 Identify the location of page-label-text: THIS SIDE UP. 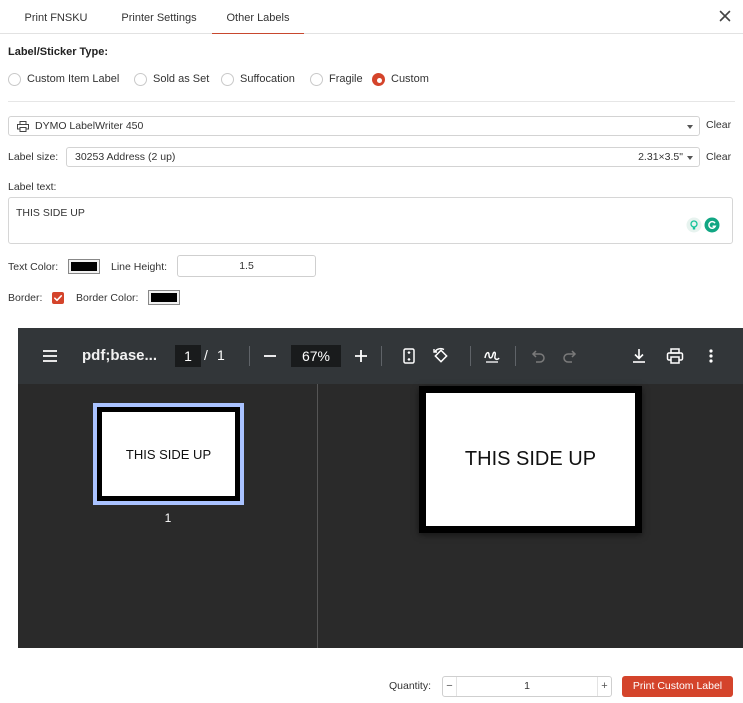
(530, 459).